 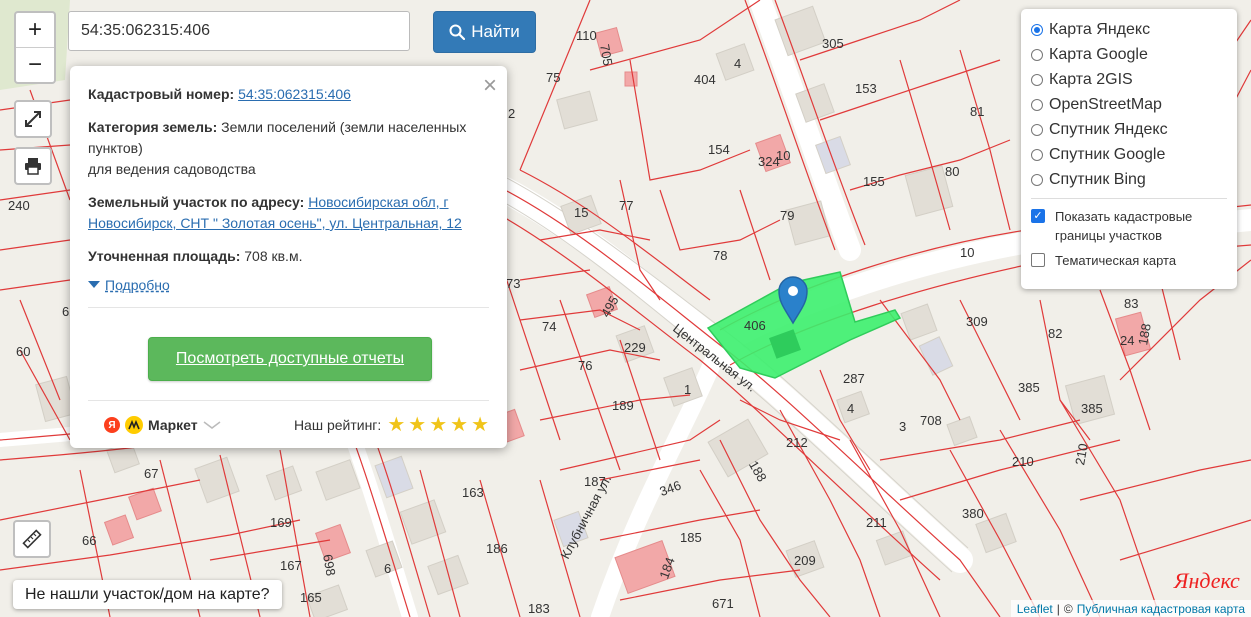 I want to click on area-row: Уточненная площадь: 708 кв.м., so click(x=288, y=256).